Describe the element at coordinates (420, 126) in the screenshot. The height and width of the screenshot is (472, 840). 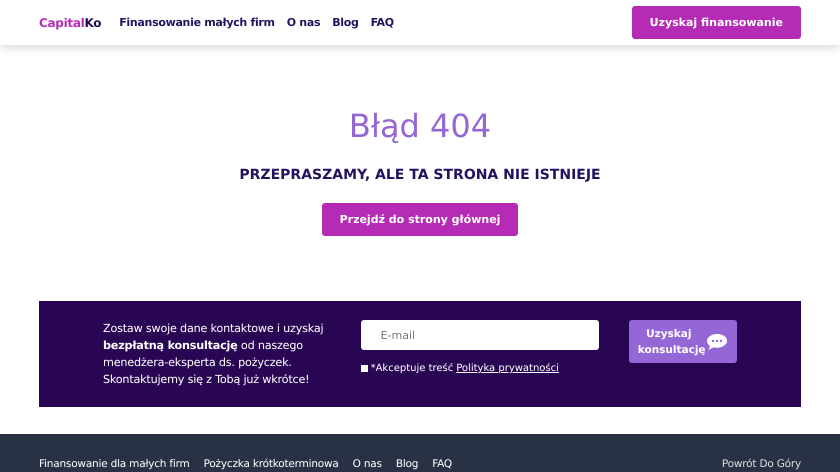
I see `error-title: Błąd 404` at that location.